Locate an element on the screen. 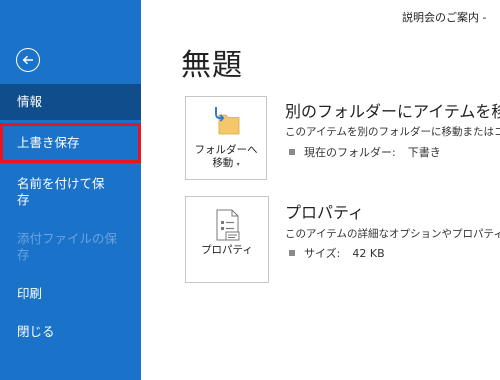  move-folder-icon is located at coordinates (227, 121).